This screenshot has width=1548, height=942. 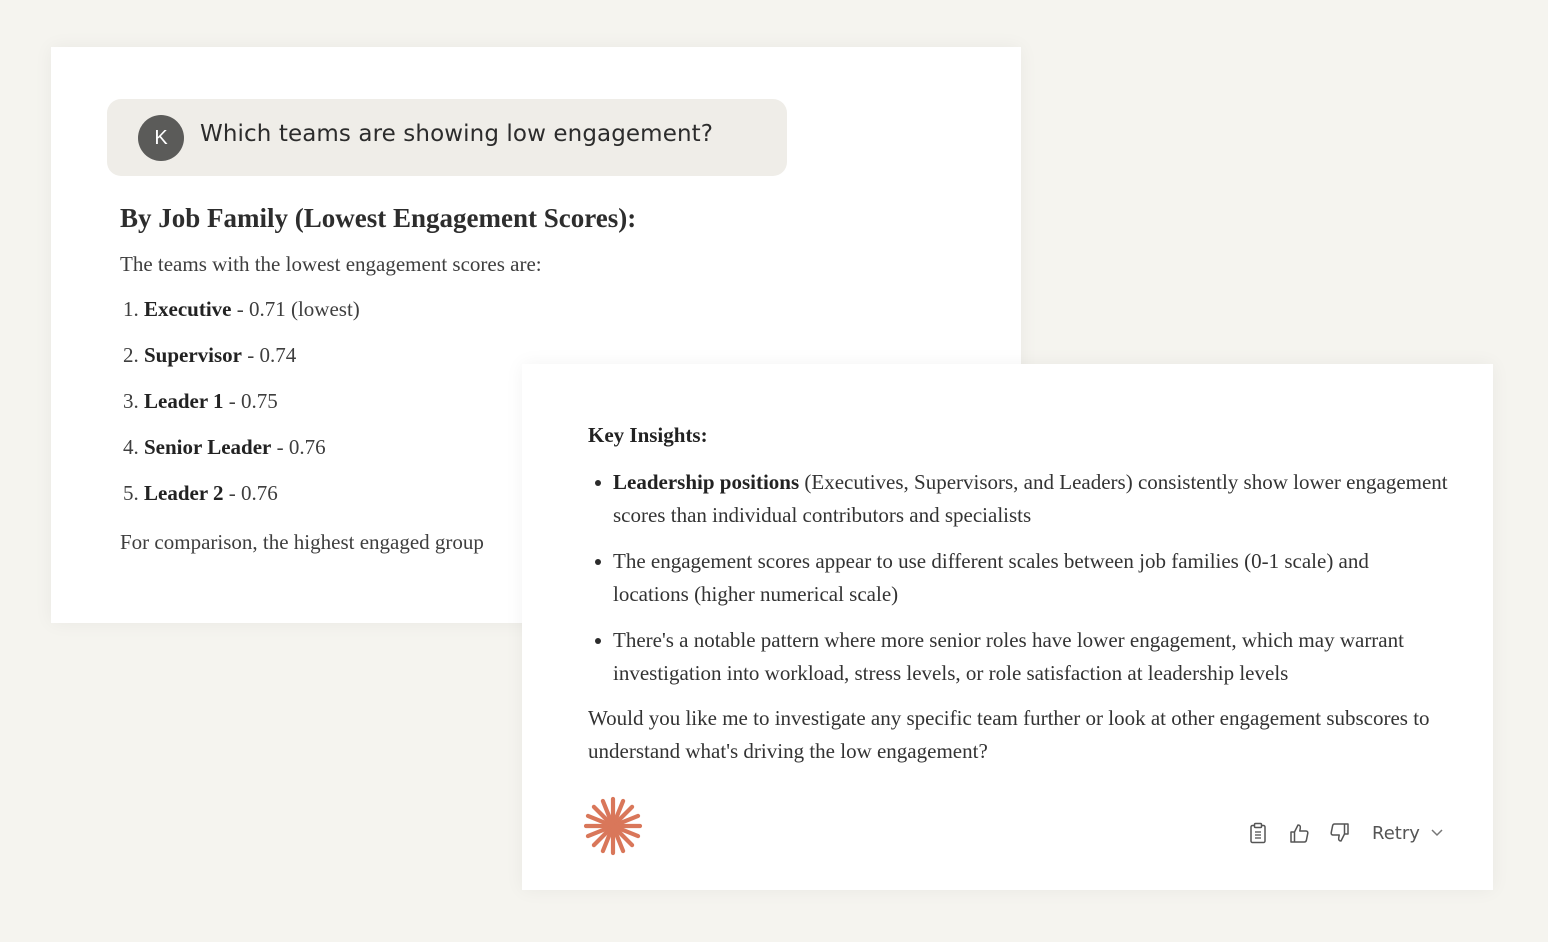 I want to click on item-name: Leader 2, so click(x=184, y=493).